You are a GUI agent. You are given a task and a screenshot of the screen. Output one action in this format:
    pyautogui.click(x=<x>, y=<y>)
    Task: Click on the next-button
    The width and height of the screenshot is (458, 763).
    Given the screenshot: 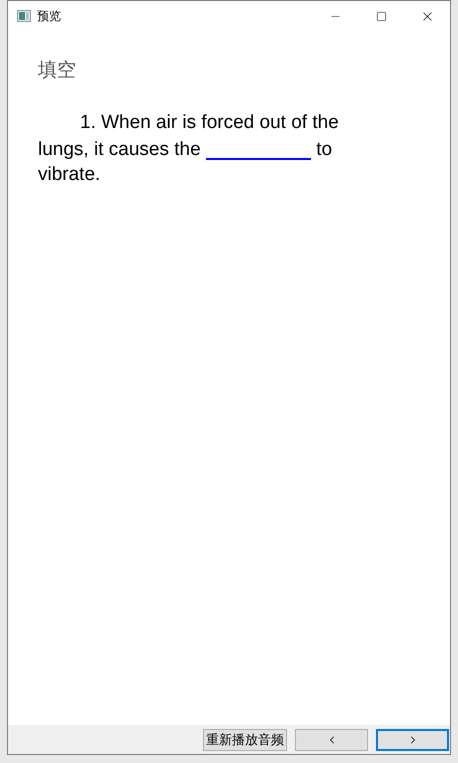 What is the action you would take?
    pyautogui.click(x=412, y=739)
    